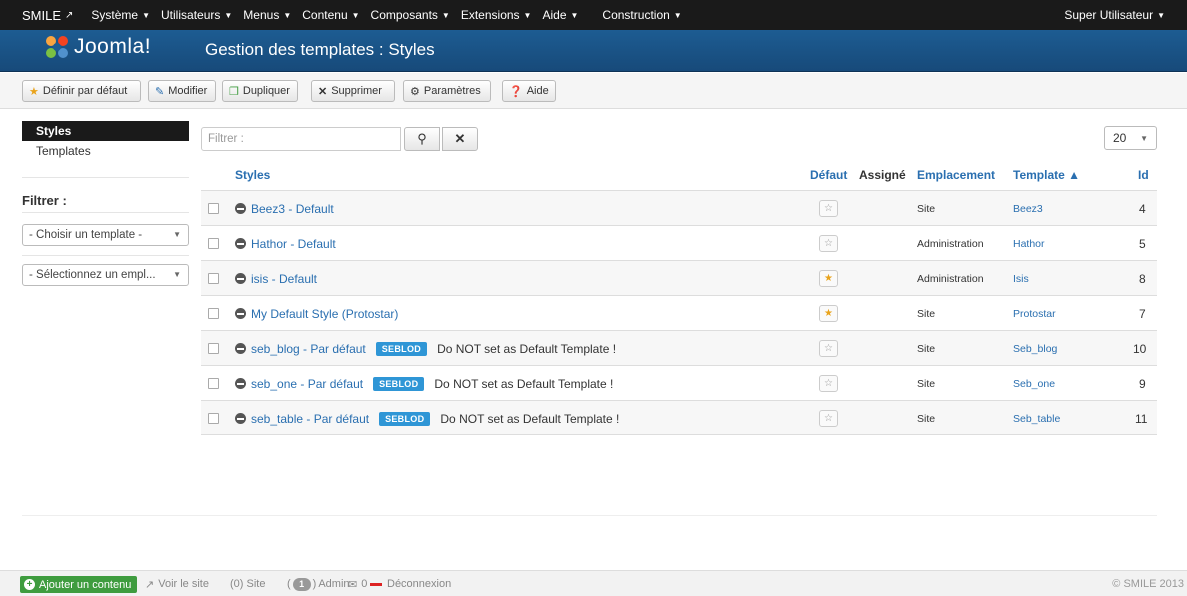 The height and width of the screenshot is (596, 1187). I want to click on star-icon: ★, so click(34, 91).